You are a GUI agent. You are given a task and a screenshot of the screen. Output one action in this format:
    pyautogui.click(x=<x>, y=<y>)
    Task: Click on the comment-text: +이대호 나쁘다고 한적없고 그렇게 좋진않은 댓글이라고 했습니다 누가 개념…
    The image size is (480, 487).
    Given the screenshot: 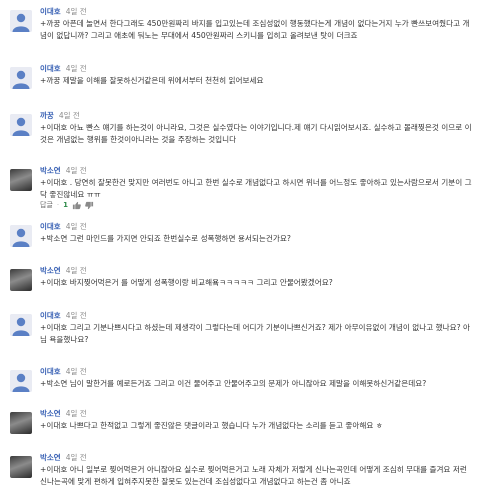 What is the action you would take?
    pyautogui.click(x=211, y=425)
    